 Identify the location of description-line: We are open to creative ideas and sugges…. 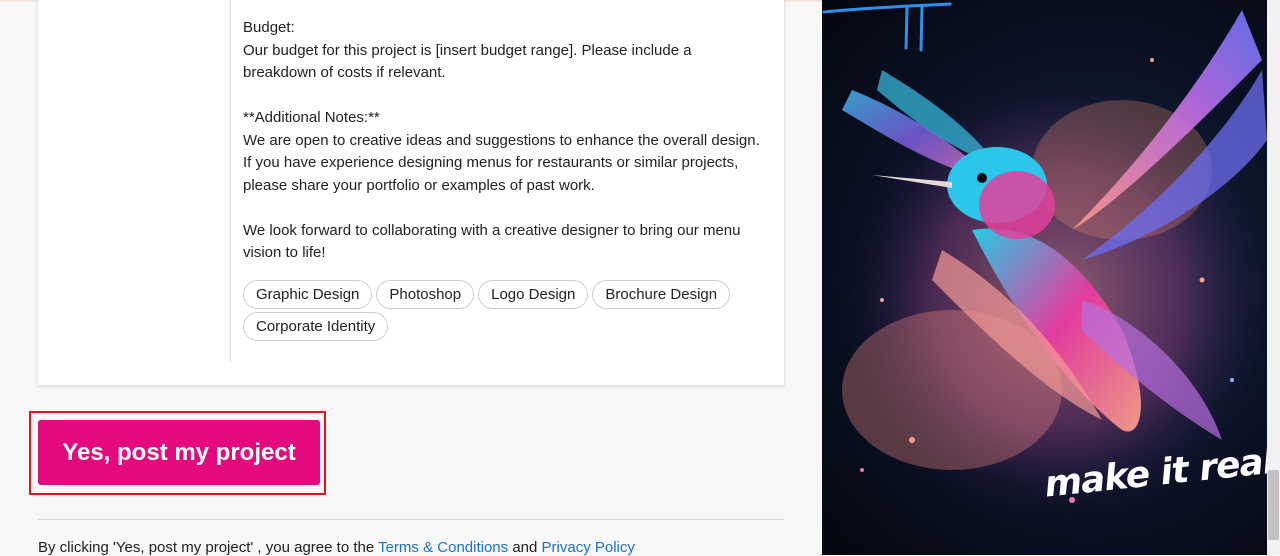
(501, 162).